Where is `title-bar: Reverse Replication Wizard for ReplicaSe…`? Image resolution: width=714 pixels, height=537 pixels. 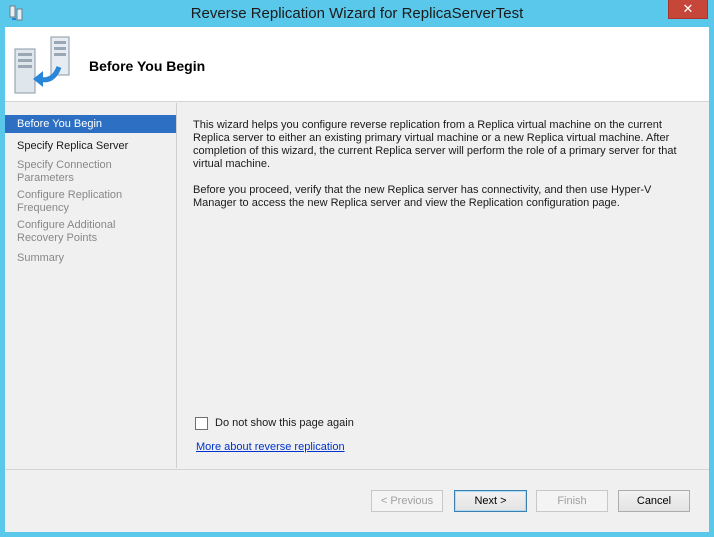
title-bar: Reverse Replication Wizard for ReplicaSe… is located at coordinates (357, 13).